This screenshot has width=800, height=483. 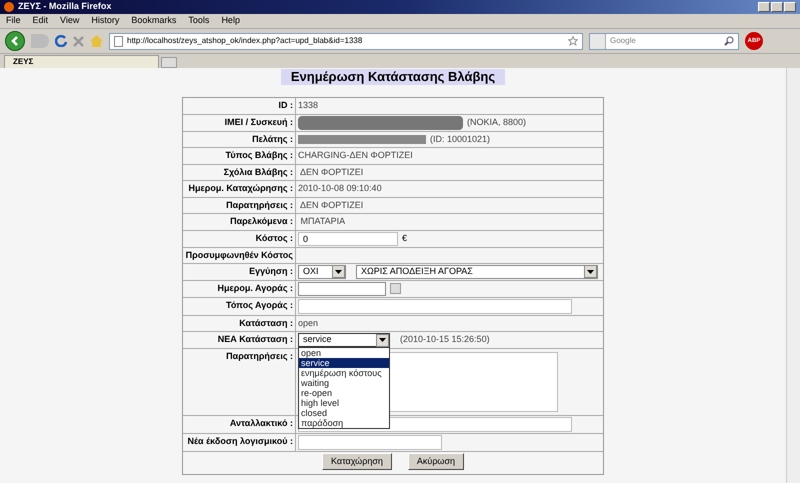 I want to click on dropdown-option: service, so click(x=344, y=363).